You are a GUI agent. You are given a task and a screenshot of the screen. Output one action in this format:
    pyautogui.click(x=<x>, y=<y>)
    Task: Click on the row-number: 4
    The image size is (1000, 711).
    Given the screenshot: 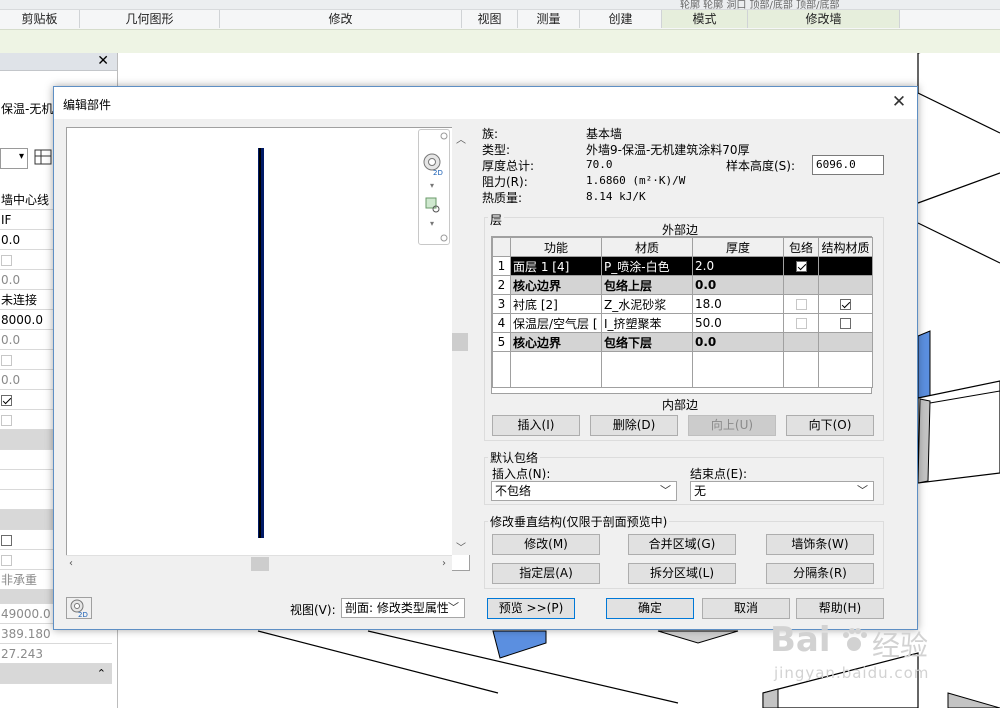 What is the action you would take?
    pyautogui.click(x=501, y=323)
    